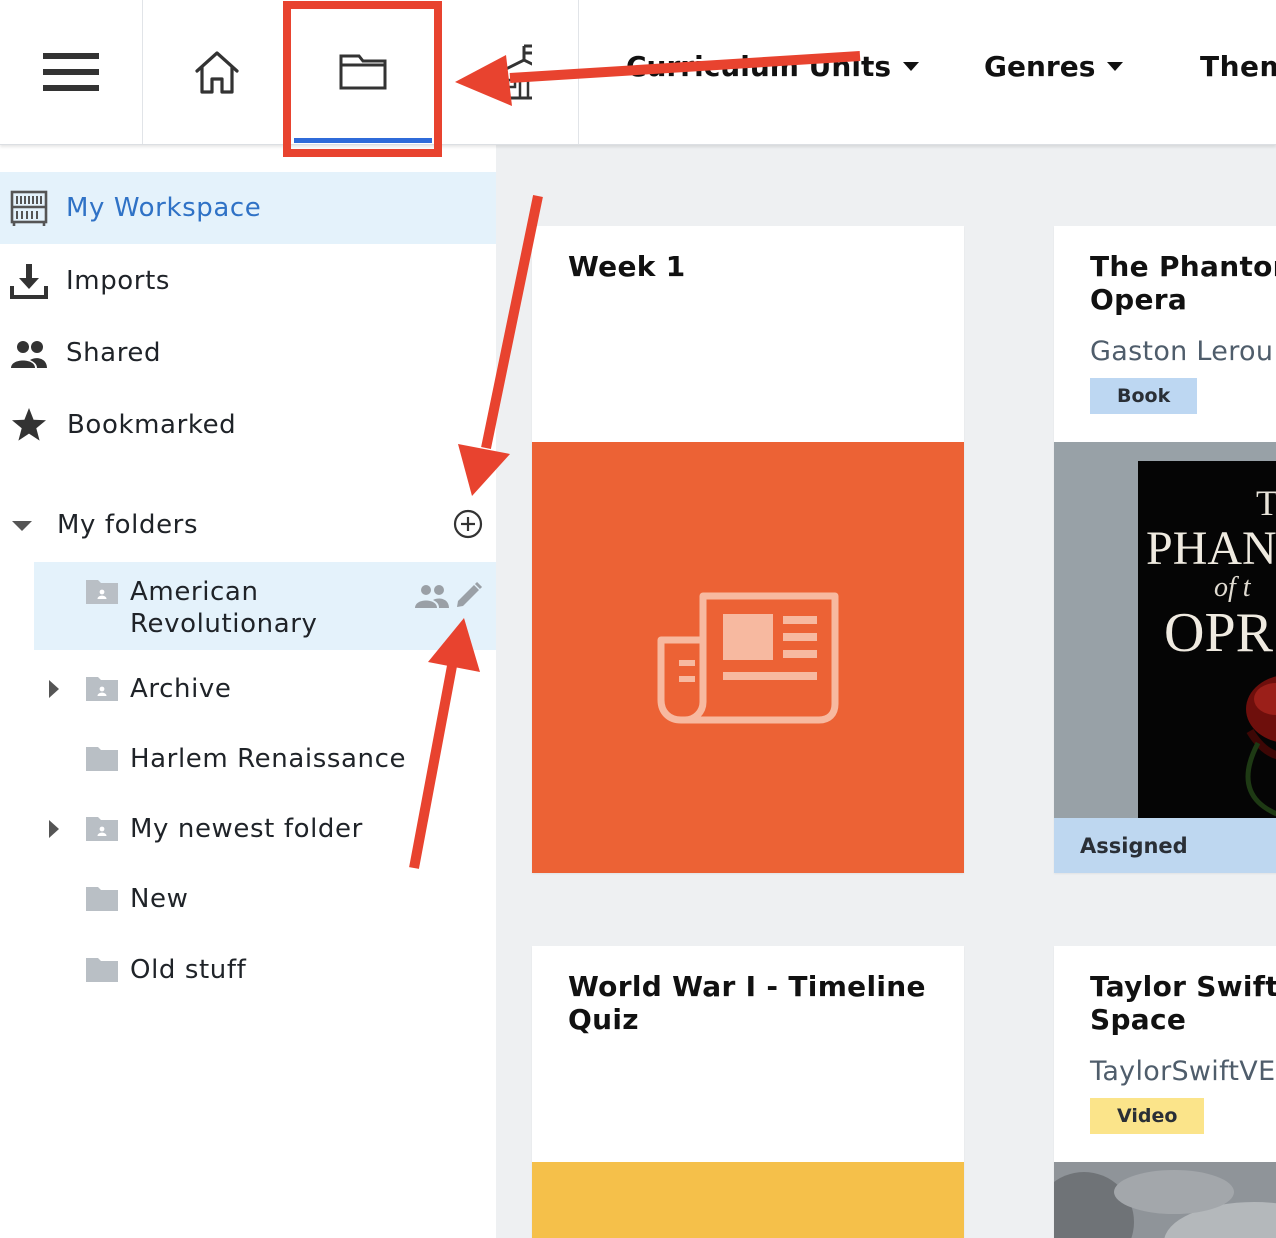 This screenshot has height=1238, width=1276. I want to click on shared-people-icon, so click(432, 596).